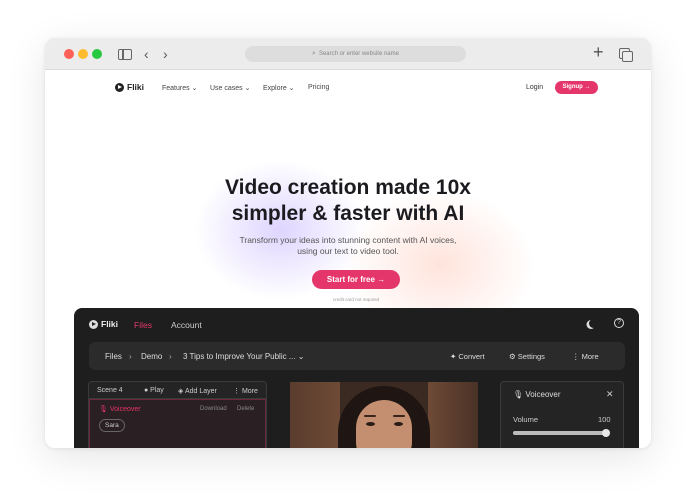  Describe the element at coordinates (527, 356) in the screenshot. I see `settings-button: ⚙ Settings` at that location.